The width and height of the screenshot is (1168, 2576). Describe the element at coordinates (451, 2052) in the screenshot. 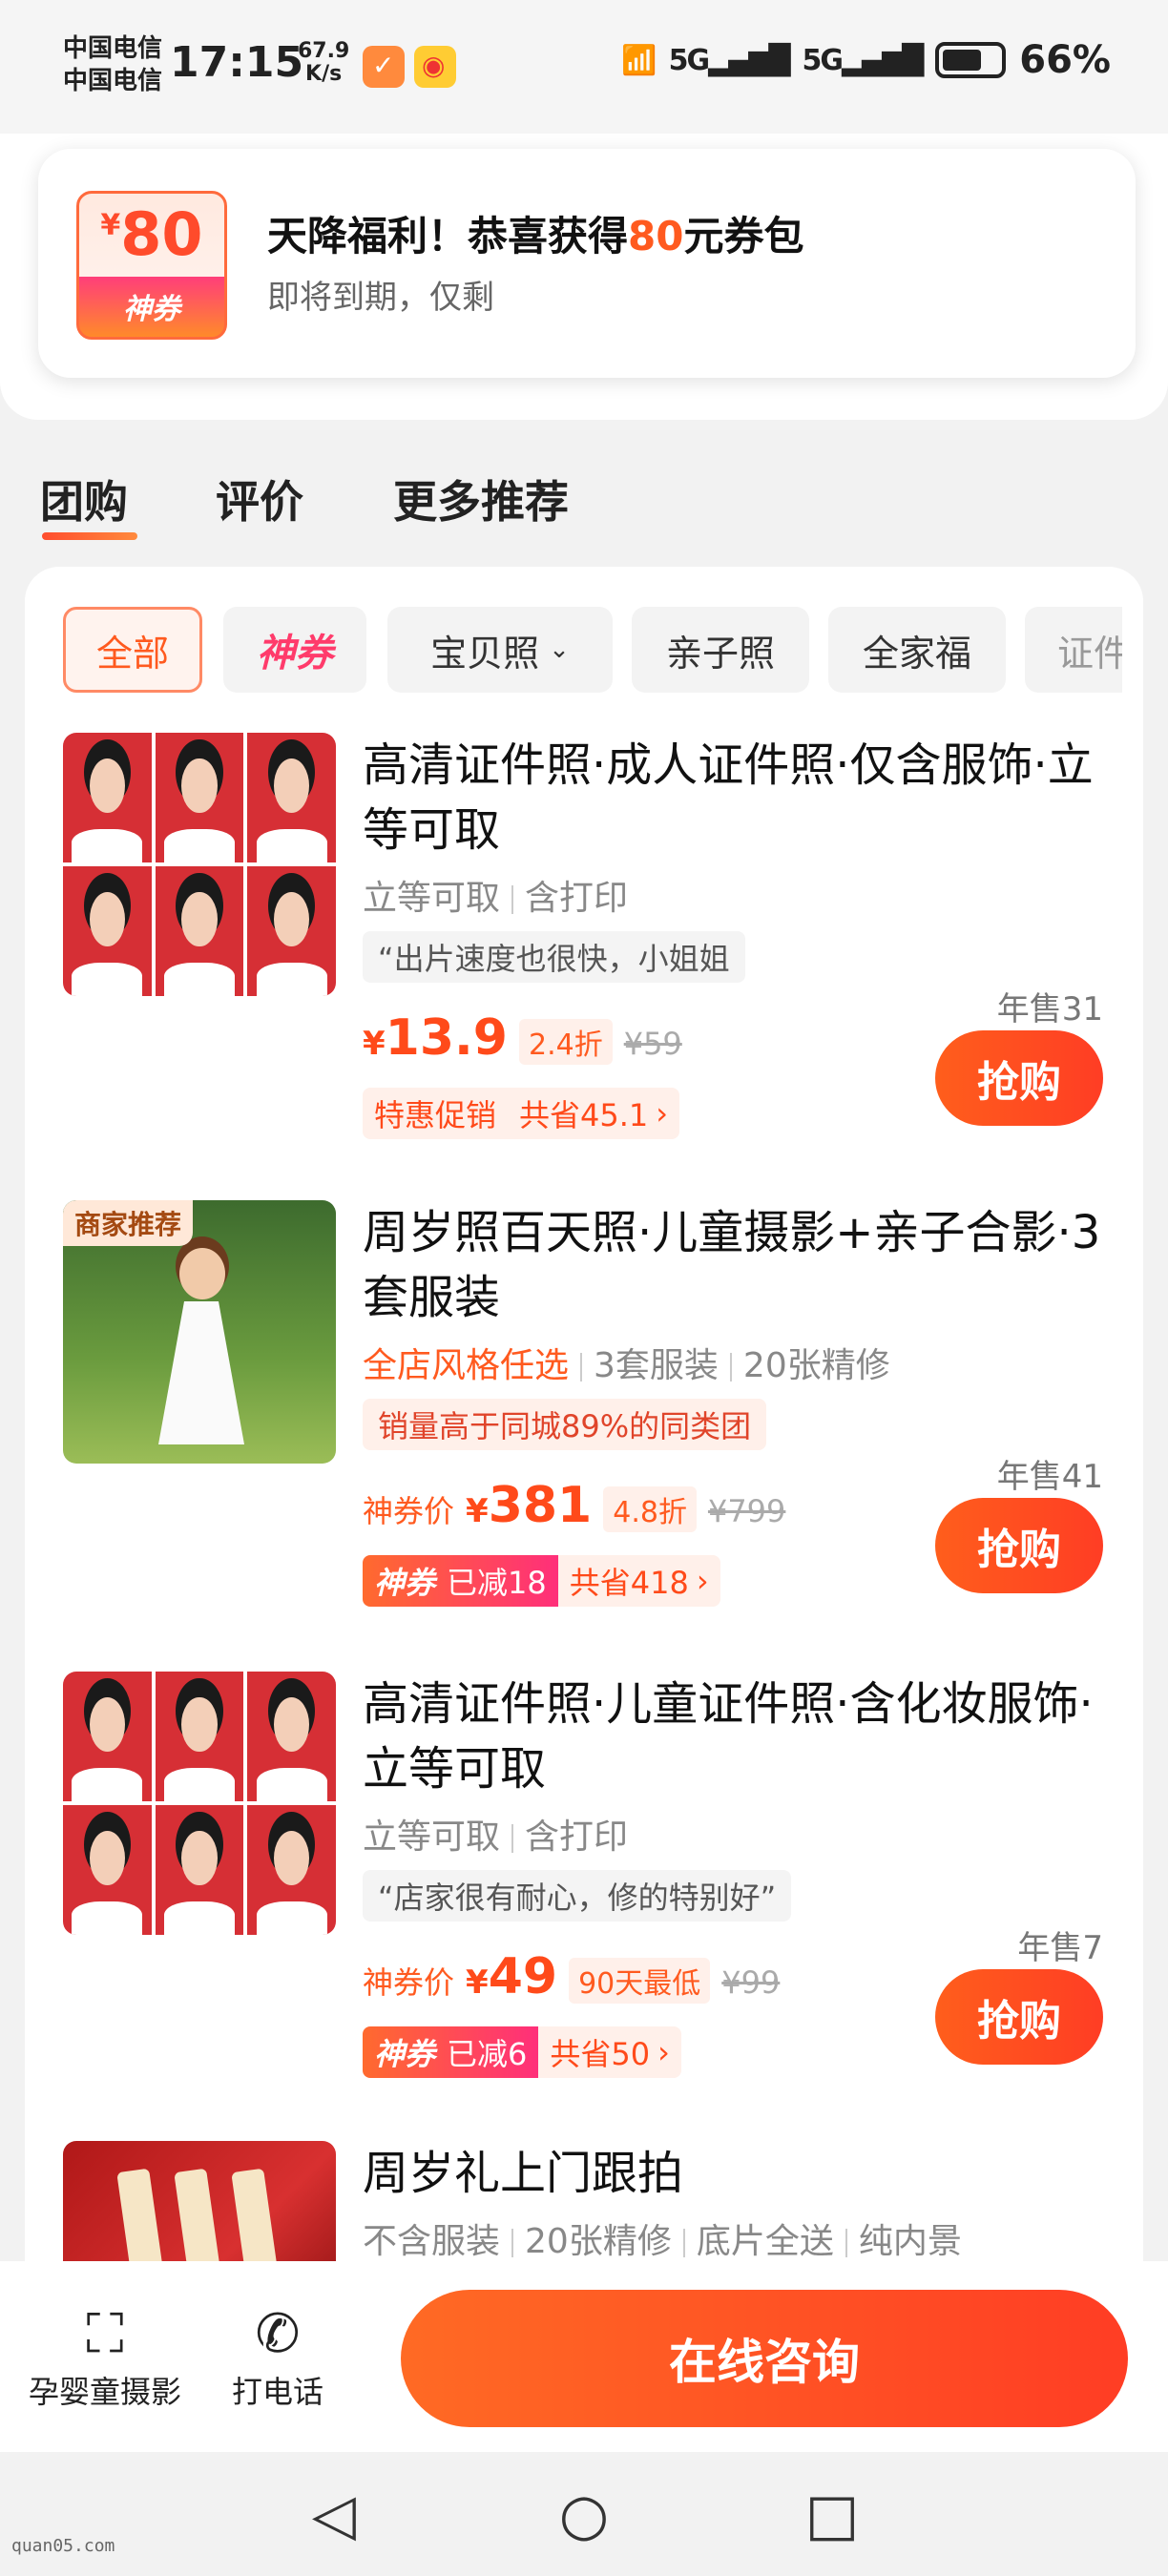

I see `shenquan-reduction: 神券 已减6` at that location.